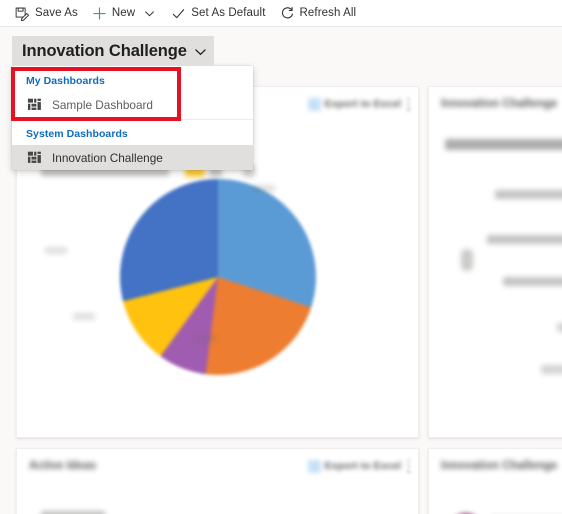  Describe the element at coordinates (499, 466) in the screenshot. I see `detail-tile-bottom-right-title: Innovation Challenge` at that location.